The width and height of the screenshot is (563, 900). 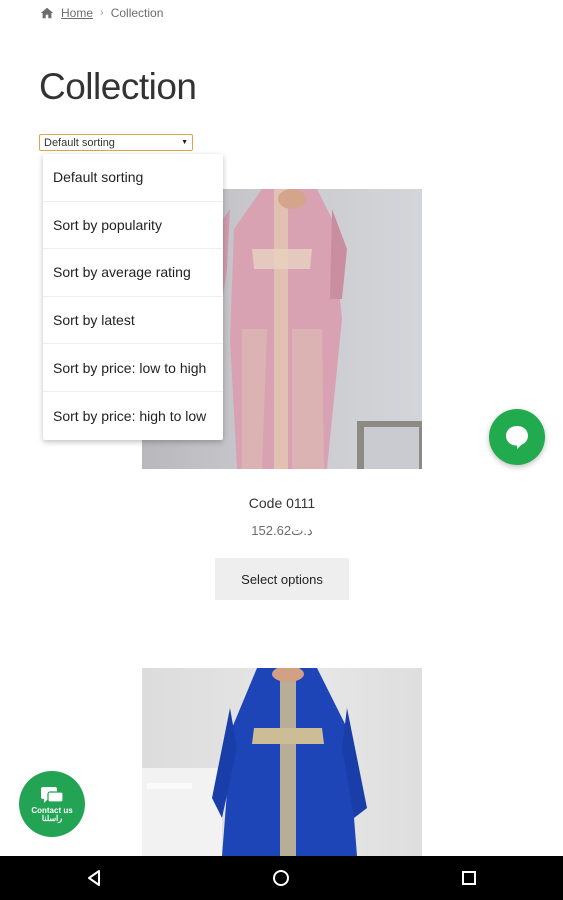 What do you see at coordinates (282, 503) in the screenshot?
I see `product-name: Code 0111` at bounding box center [282, 503].